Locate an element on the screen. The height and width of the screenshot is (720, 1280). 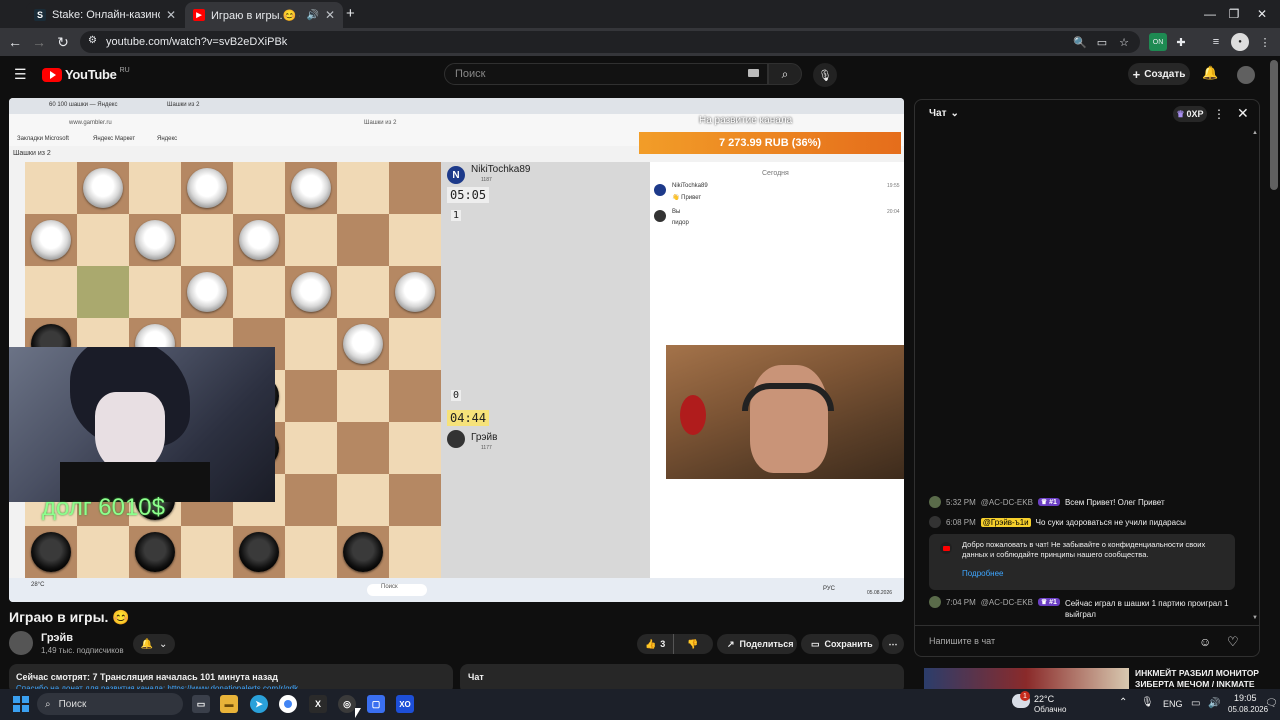
xo-app-icon: XO is located at coordinates (405, 704).